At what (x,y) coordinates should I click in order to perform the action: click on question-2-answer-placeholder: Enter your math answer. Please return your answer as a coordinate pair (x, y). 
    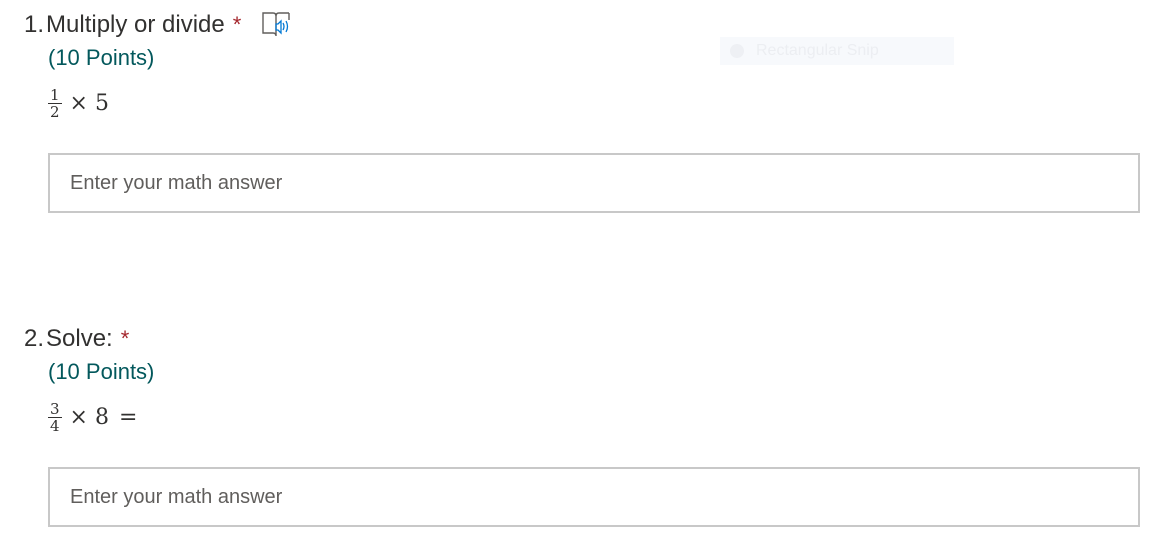
    Looking at the image, I should click on (176, 496).